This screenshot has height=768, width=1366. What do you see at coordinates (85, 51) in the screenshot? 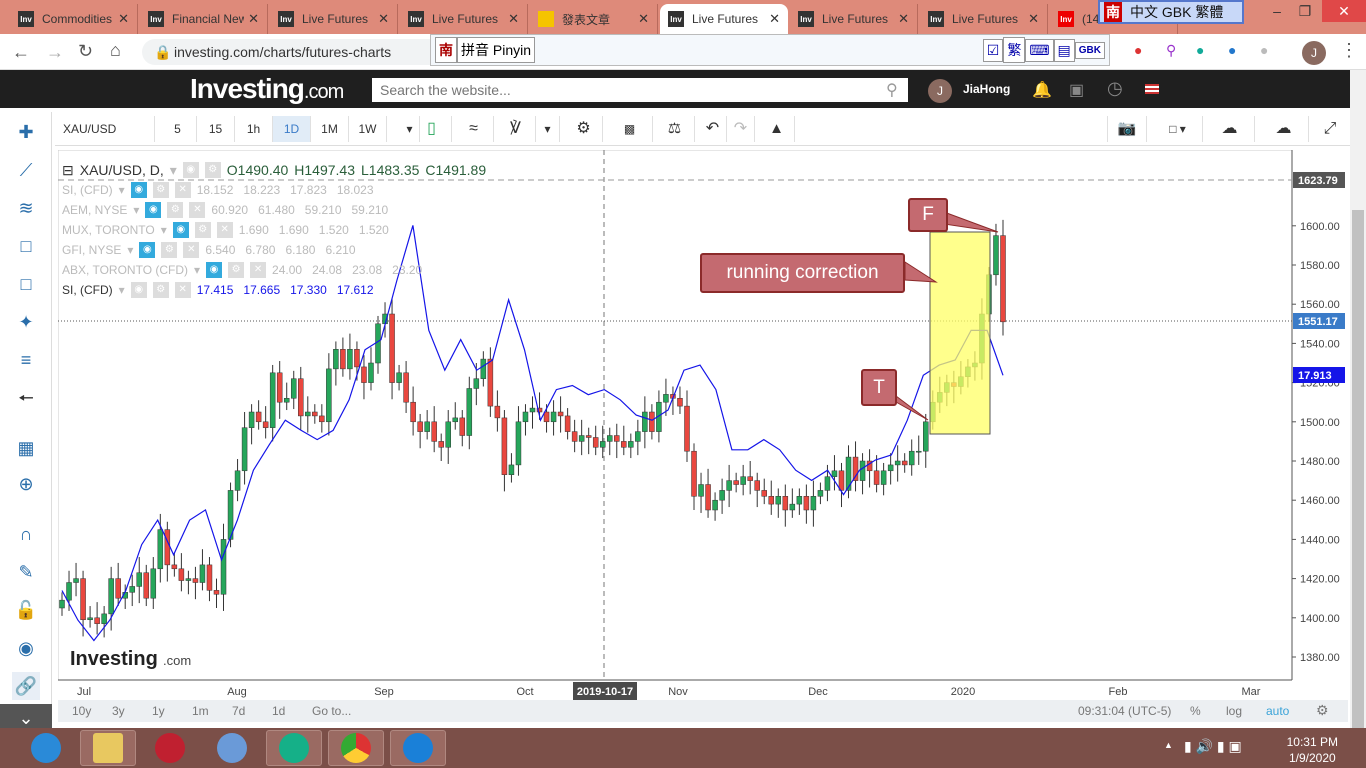
I see `reload-icon: ↻` at bounding box center [85, 51].